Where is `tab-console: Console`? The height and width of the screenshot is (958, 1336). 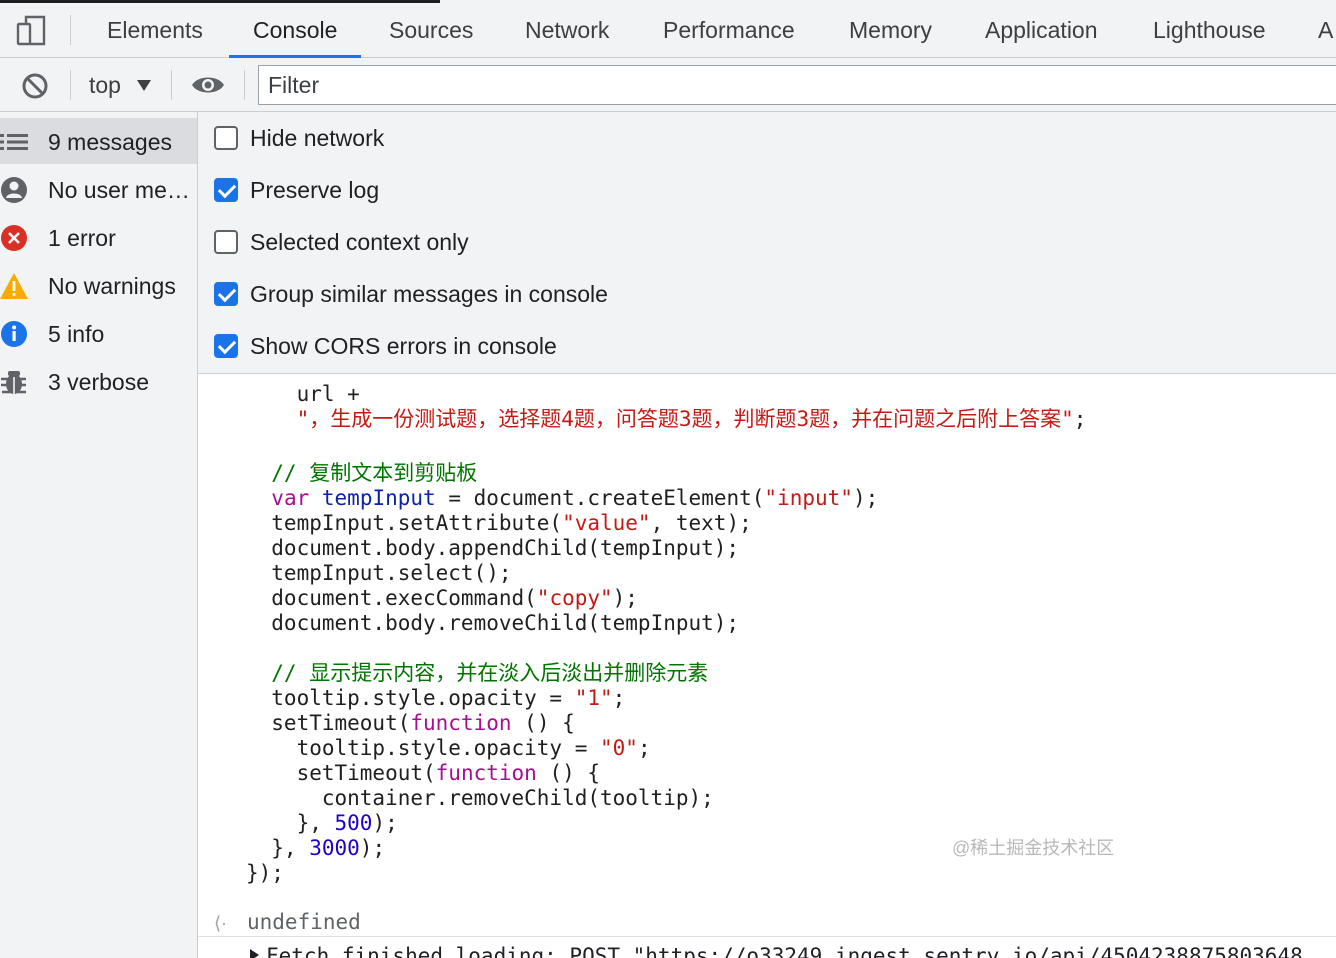 tab-console: Console is located at coordinates (295, 29).